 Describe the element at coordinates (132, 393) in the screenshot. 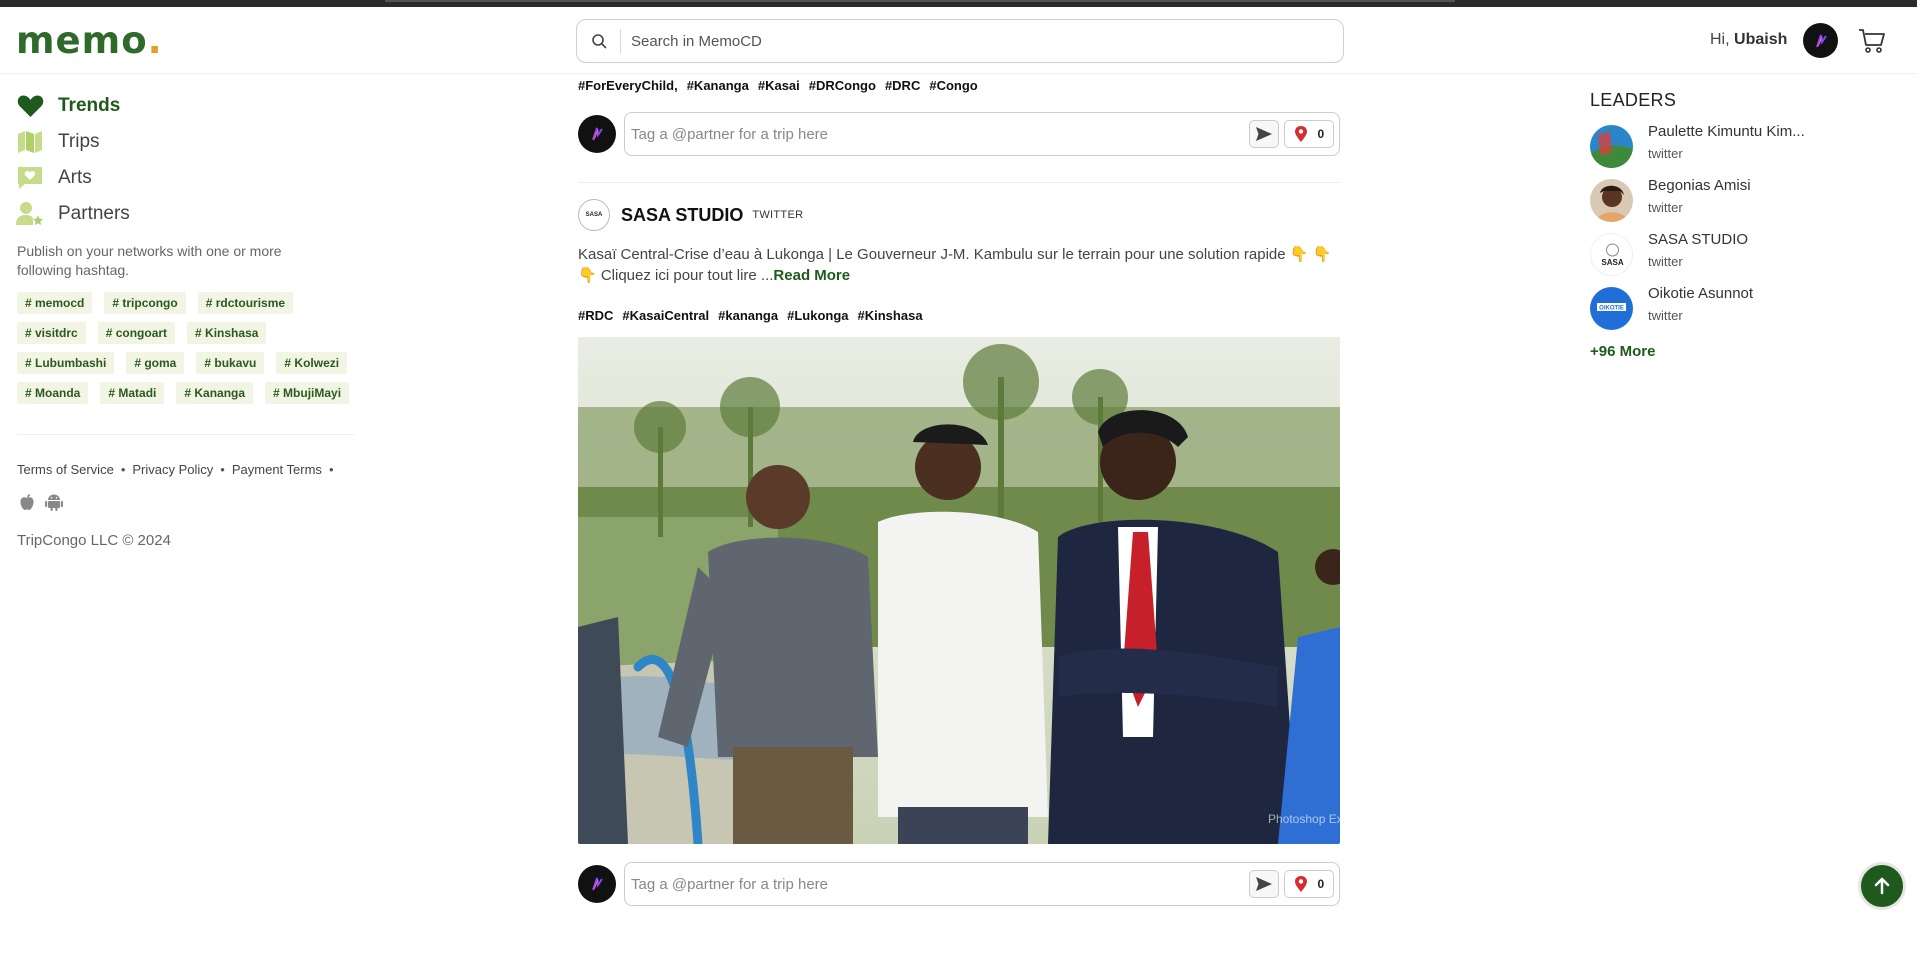

I see `hashtag-chip: # Matadi` at that location.